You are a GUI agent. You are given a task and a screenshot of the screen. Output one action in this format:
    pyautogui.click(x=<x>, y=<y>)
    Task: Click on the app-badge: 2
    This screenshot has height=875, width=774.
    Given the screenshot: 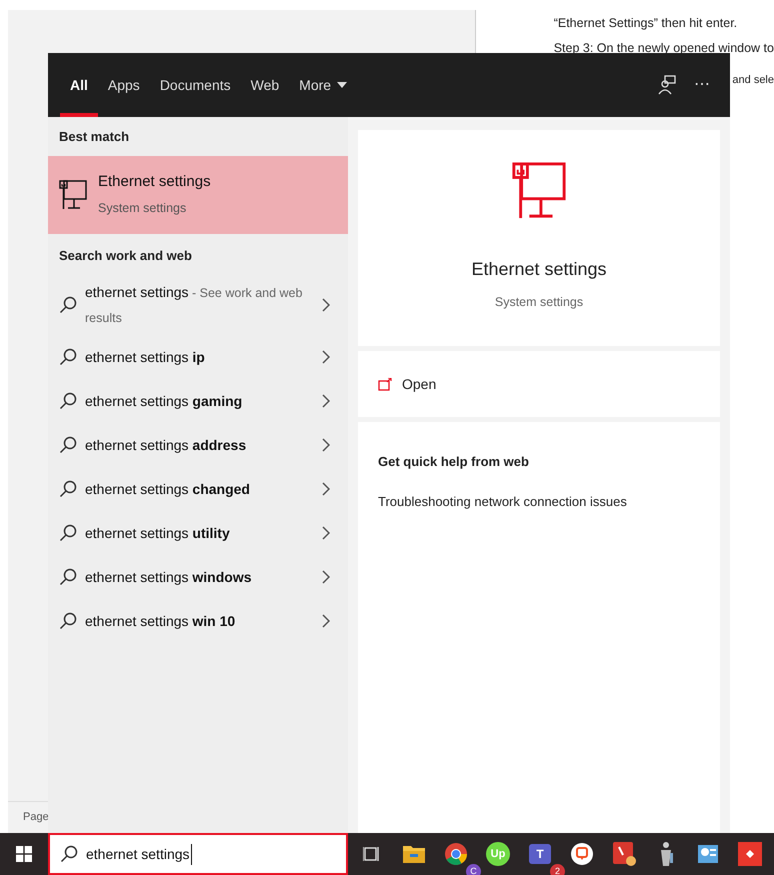 What is the action you would take?
    pyautogui.click(x=557, y=869)
    